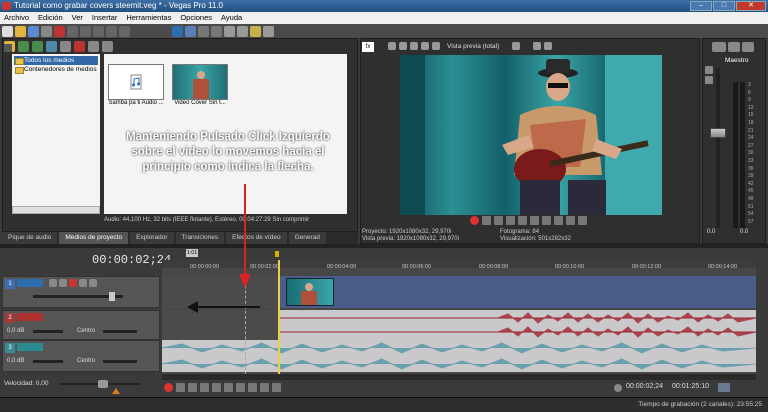 This screenshot has height=412, width=768. I want to click on snap-icon, so click(229, 31).